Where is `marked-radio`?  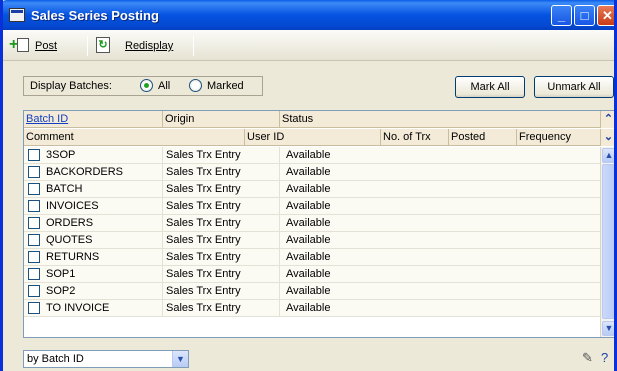 marked-radio is located at coordinates (195, 85).